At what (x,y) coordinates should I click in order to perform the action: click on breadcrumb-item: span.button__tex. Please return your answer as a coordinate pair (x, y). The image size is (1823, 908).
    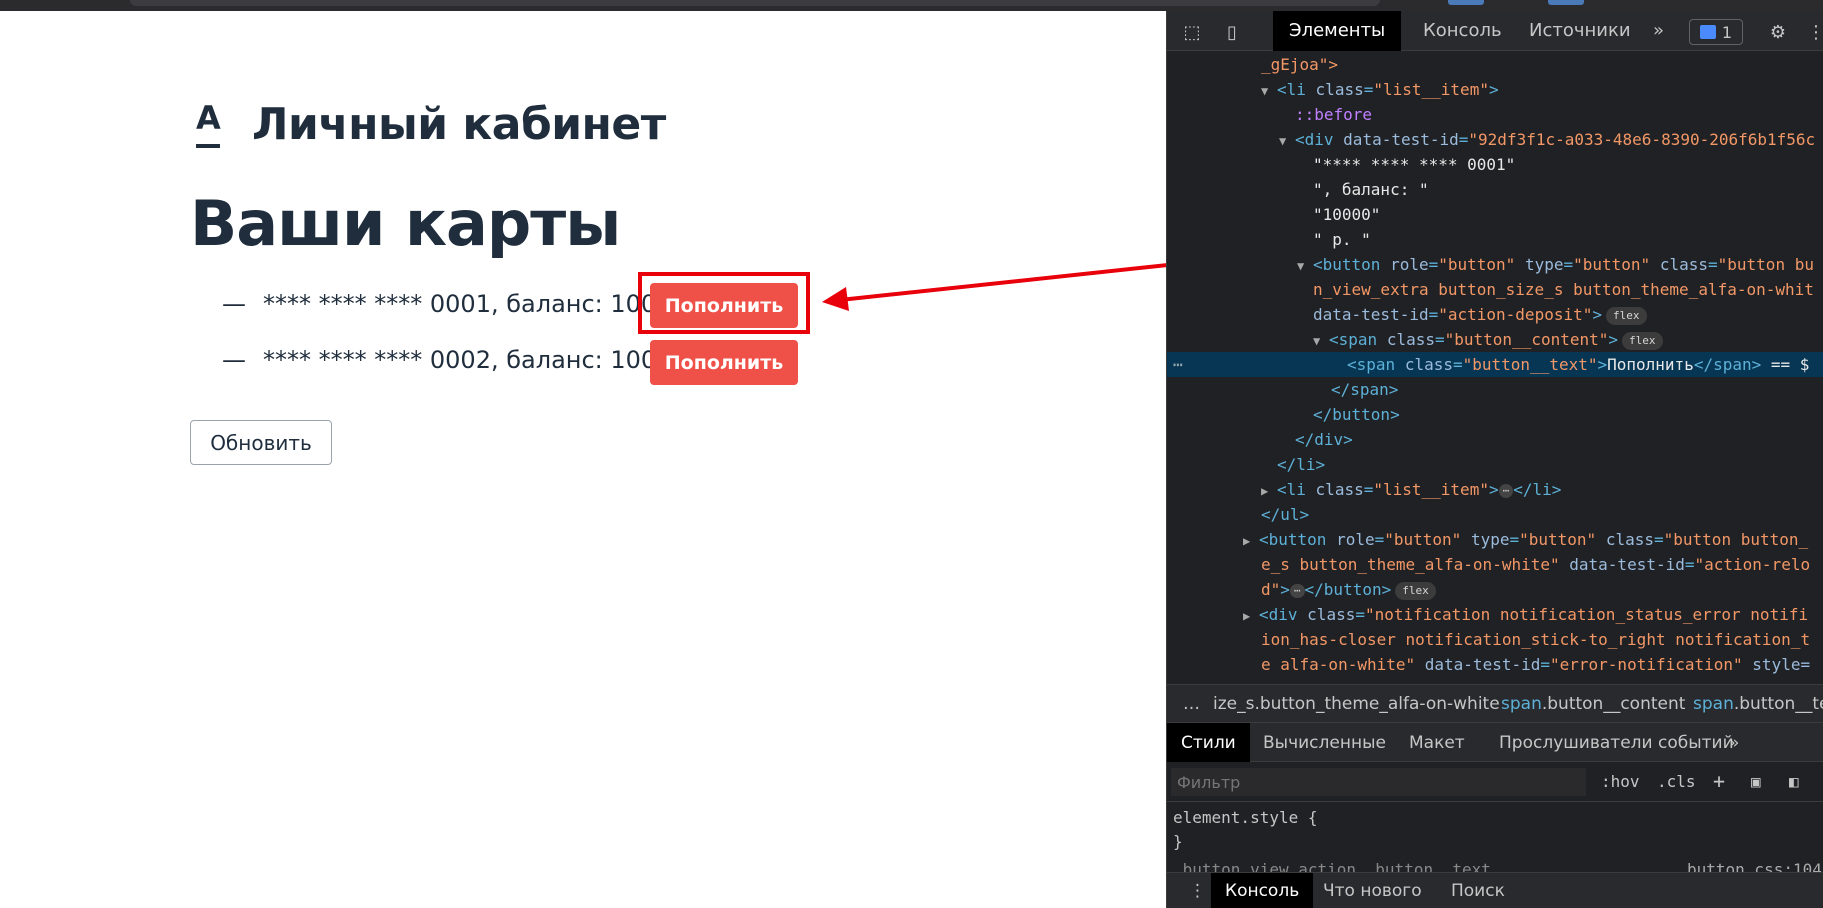
    Looking at the image, I should click on (1758, 703).